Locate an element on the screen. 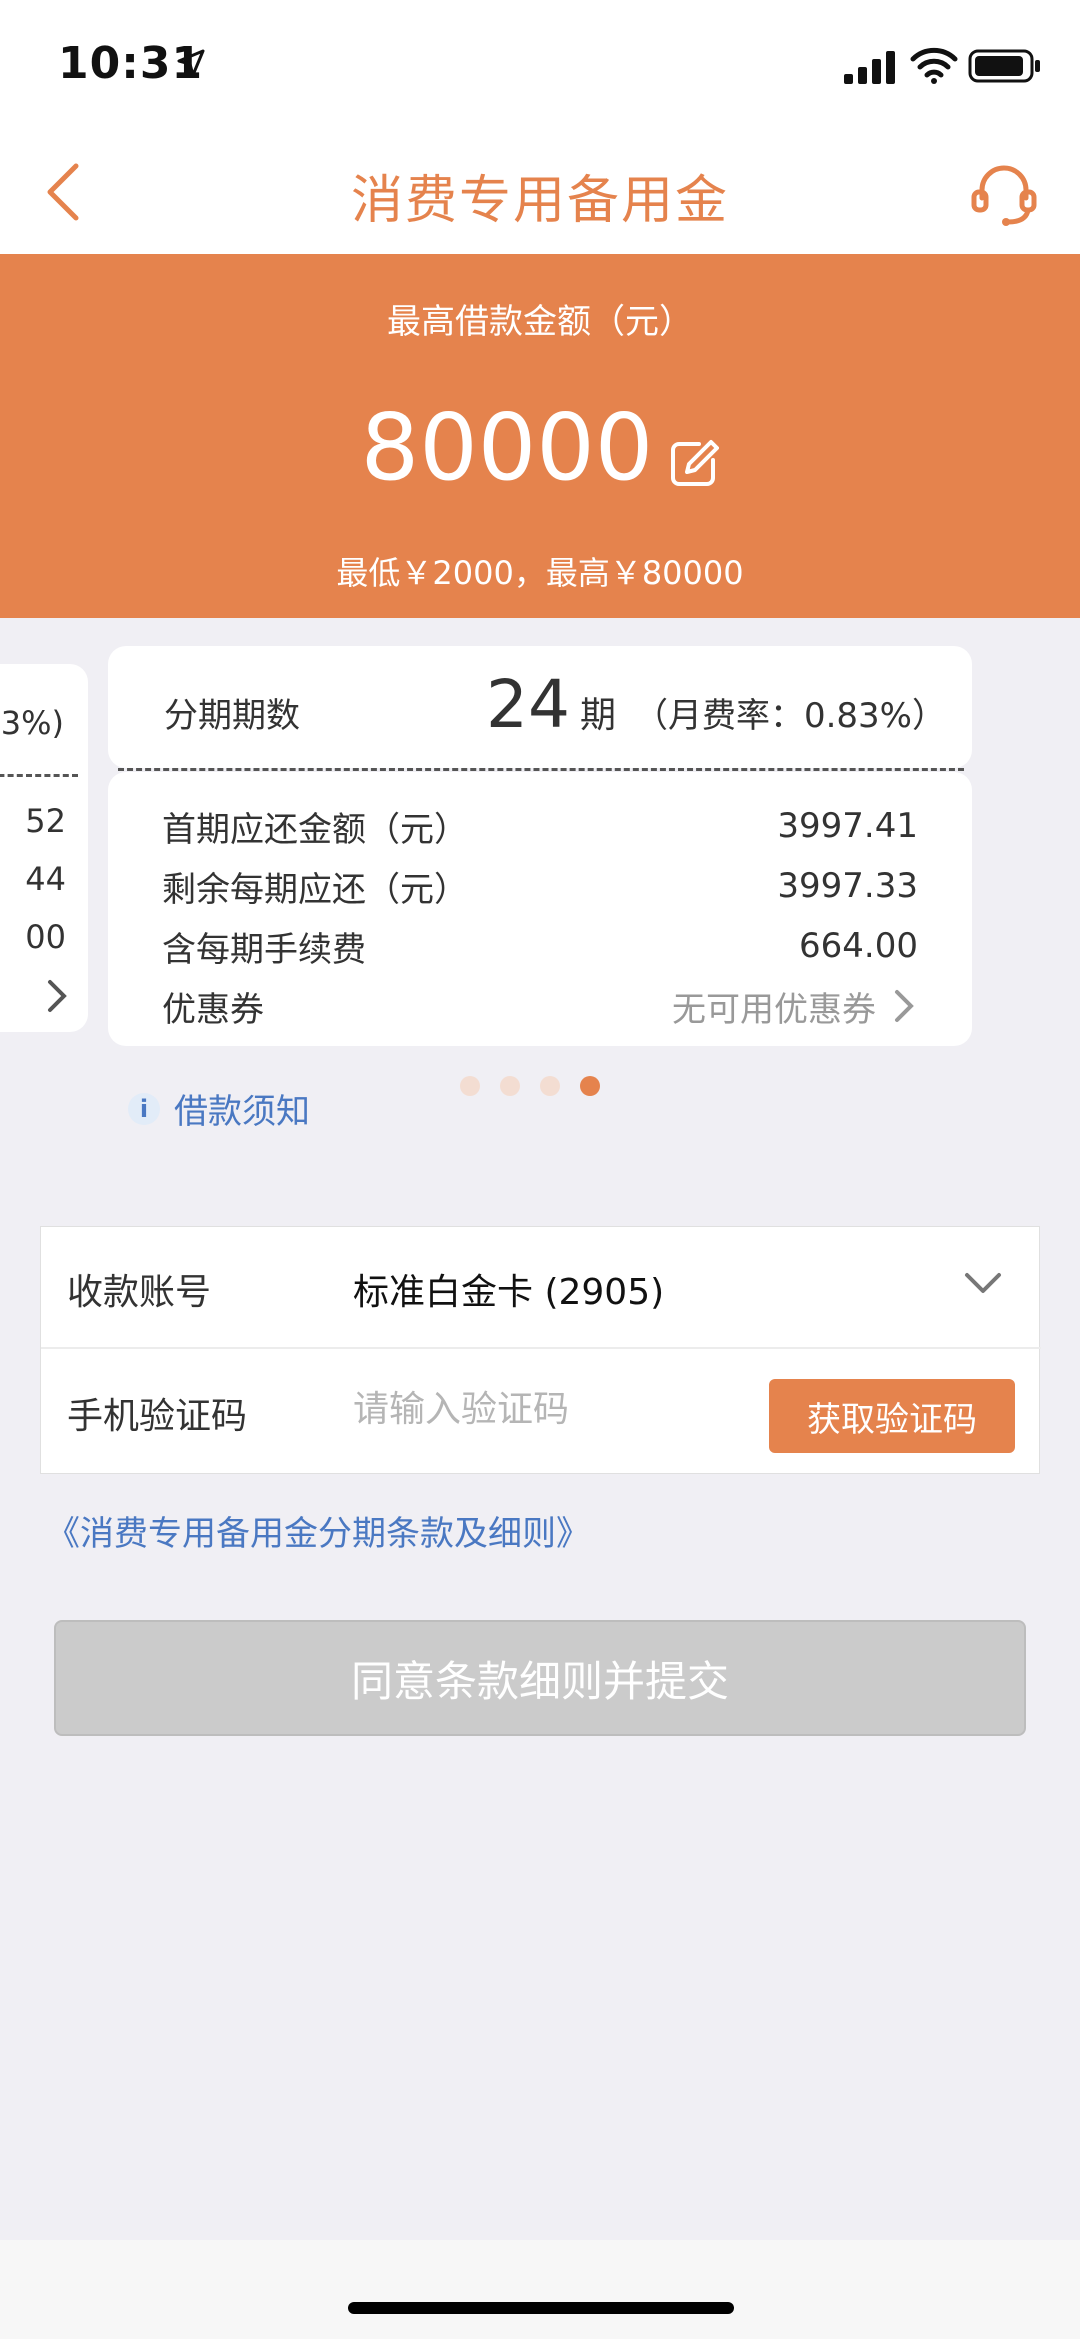 This screenshot has width=1080, height=2339. amount-row: 80000 is located at coordinates (540, 448).